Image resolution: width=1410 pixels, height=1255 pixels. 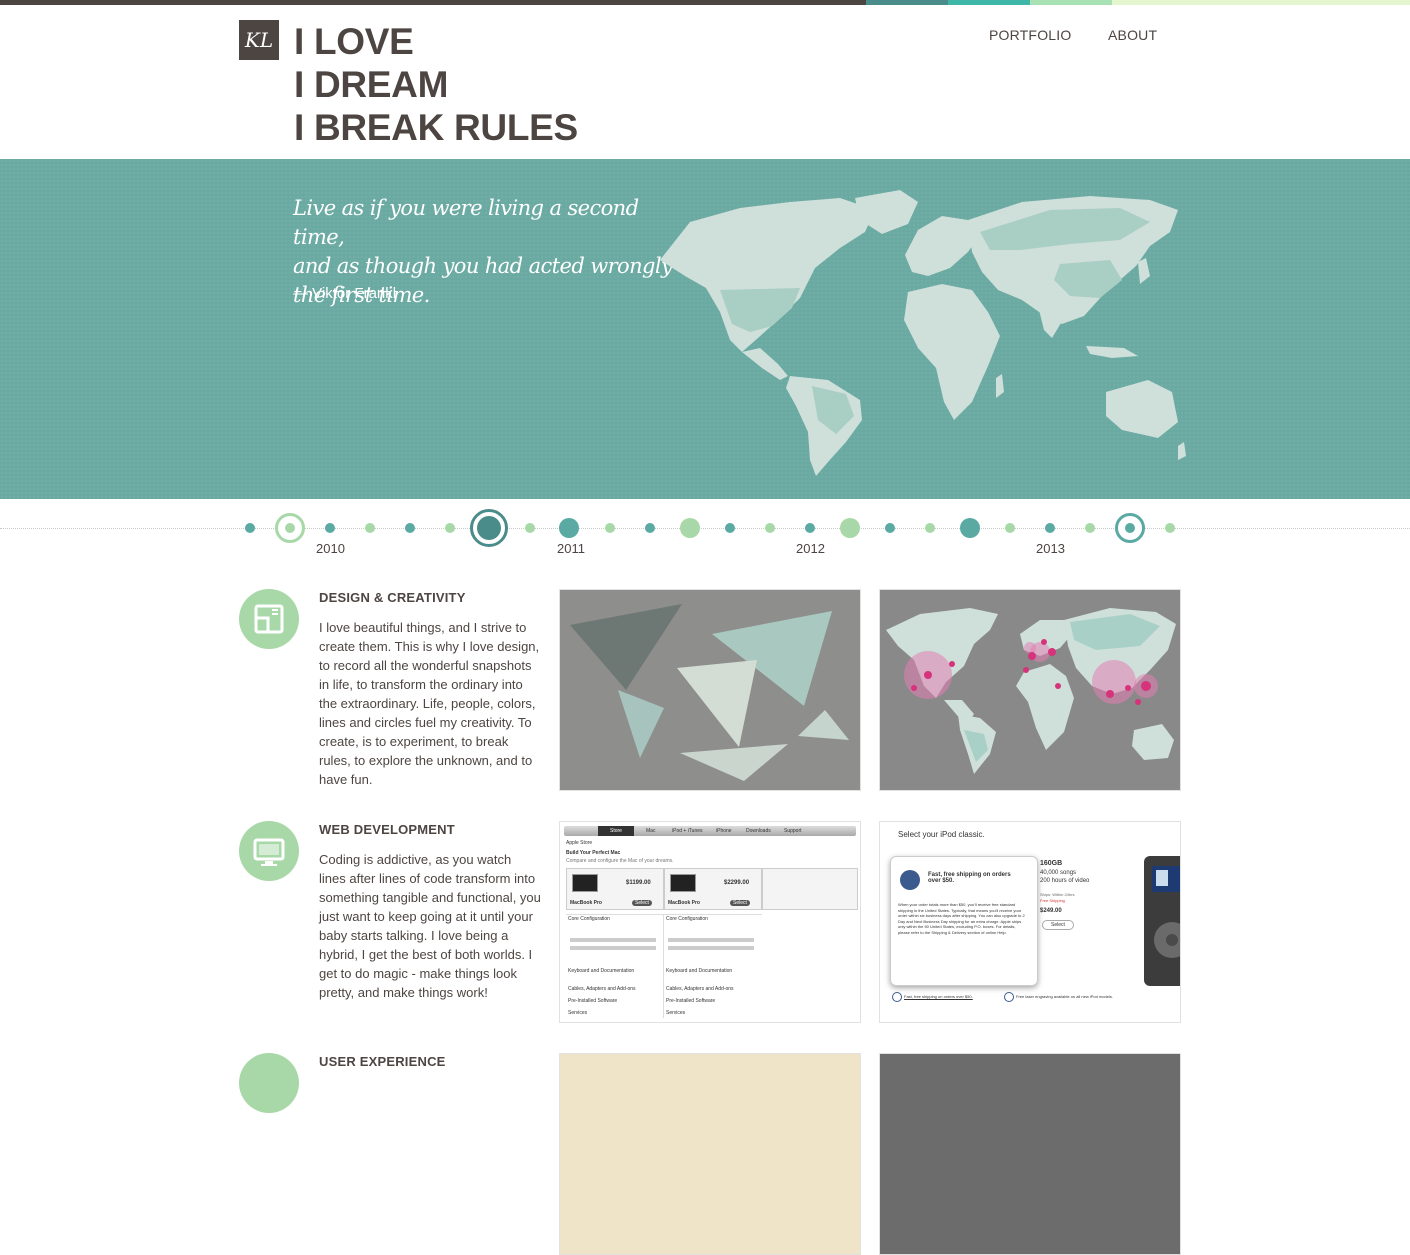 What do you see at coordinates (392, 597) in the screenshot?
I see `section-title: DESIGN & CREATIVITY` at bounding box center [392, 597].